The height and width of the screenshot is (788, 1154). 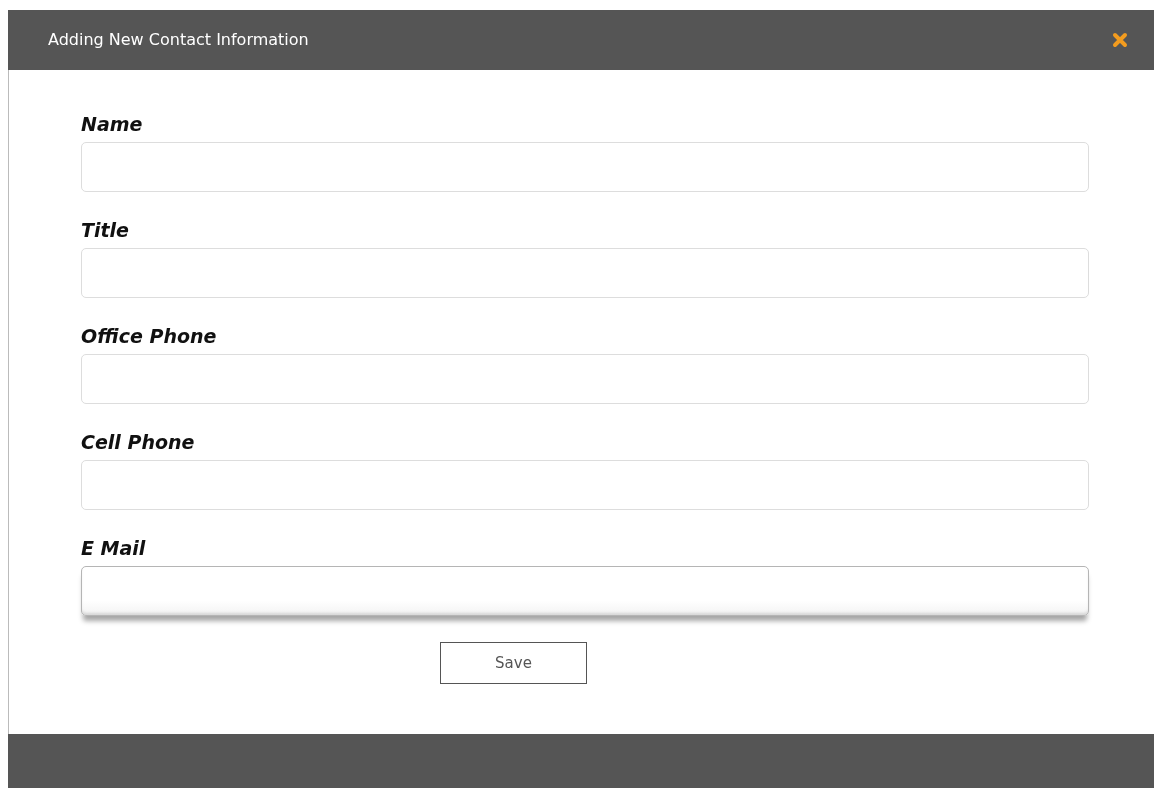 What do you see at coordinates (138, 442) in the screenshot?
I see `field-label: Cell Phone` at bounding box center [138, 442].